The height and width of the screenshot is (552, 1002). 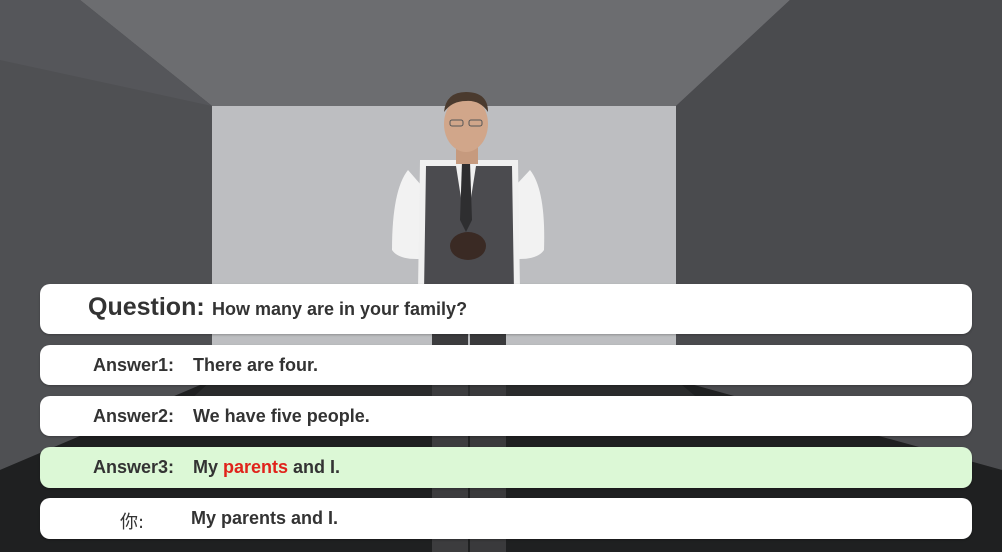 I want to click on answer-text: My parents and I., so click(x=266, y=467).